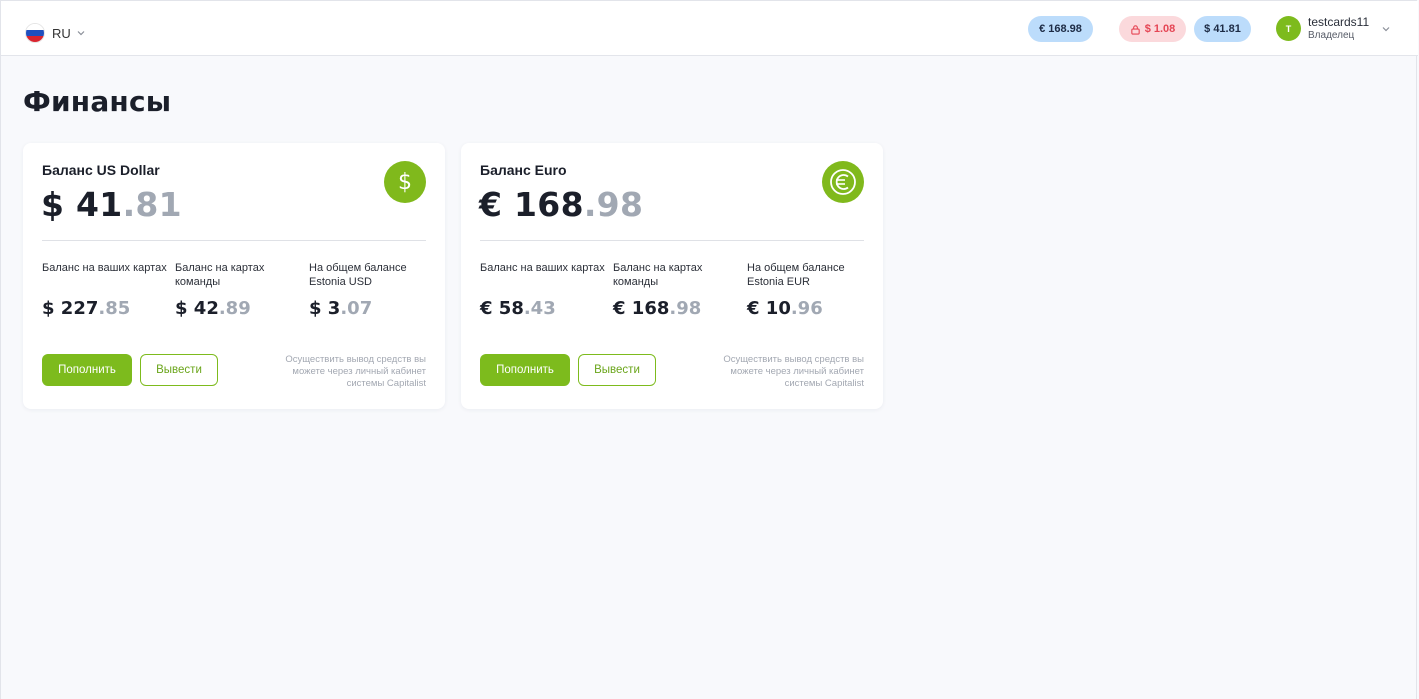 This screenshot has height=699, width=1419. I want to click on usd-balance-badge: $ 41.81, so click(1222, 29).